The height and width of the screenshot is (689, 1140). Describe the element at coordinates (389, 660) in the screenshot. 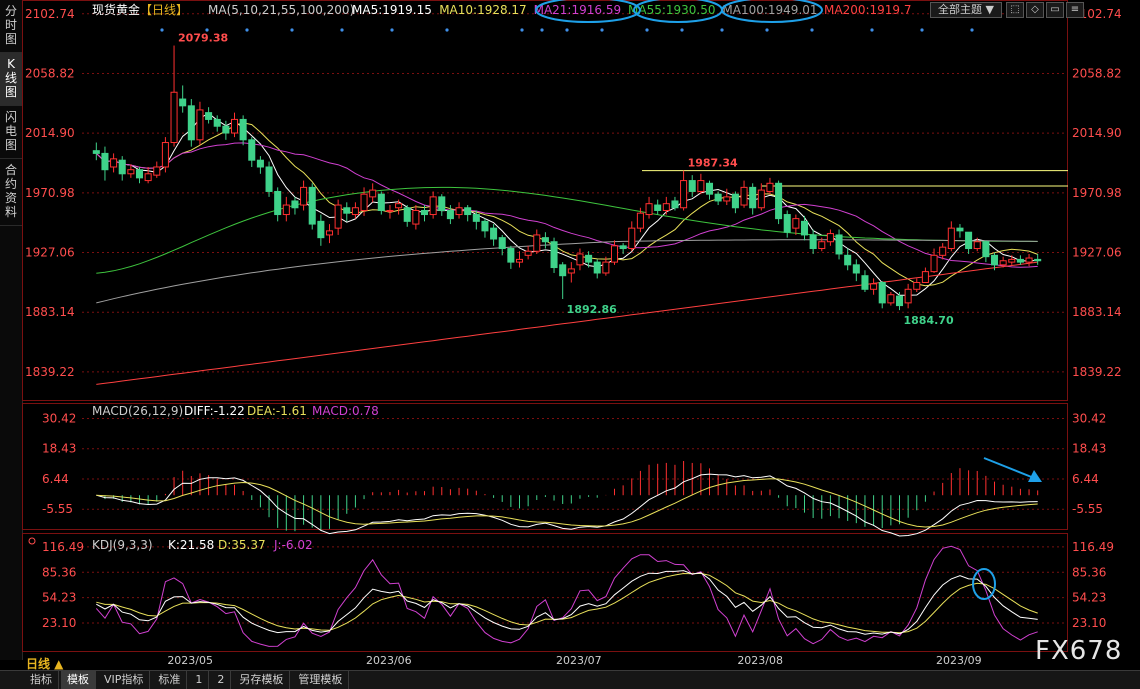

I see `x-axis-label-1: 2023/06` at that location.